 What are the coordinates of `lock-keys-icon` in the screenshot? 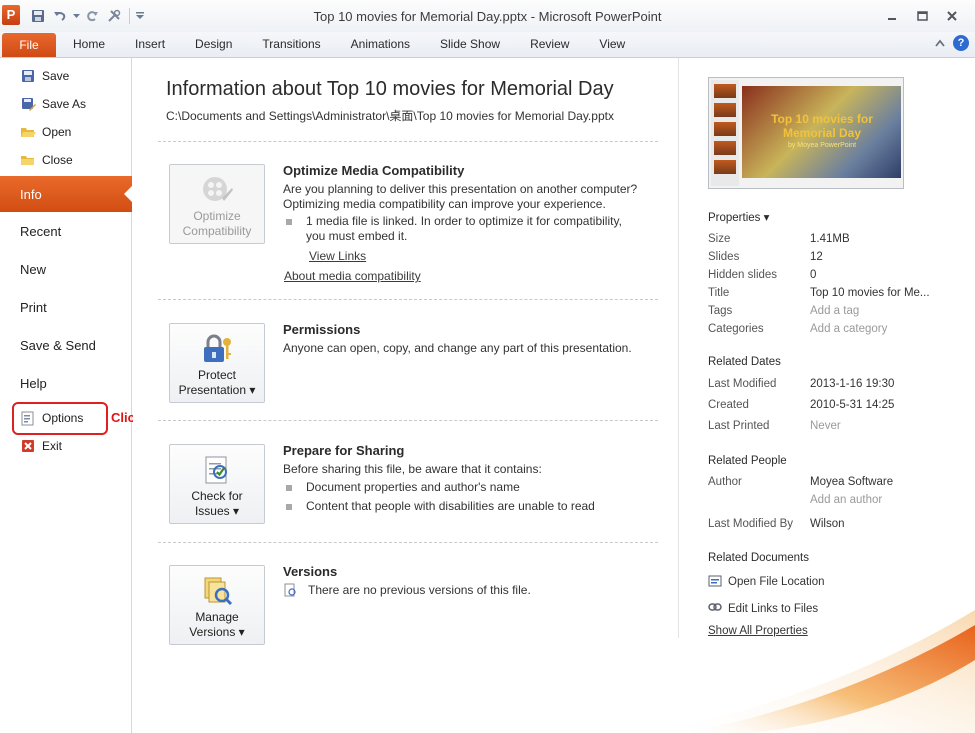 It's located at (217, 349).